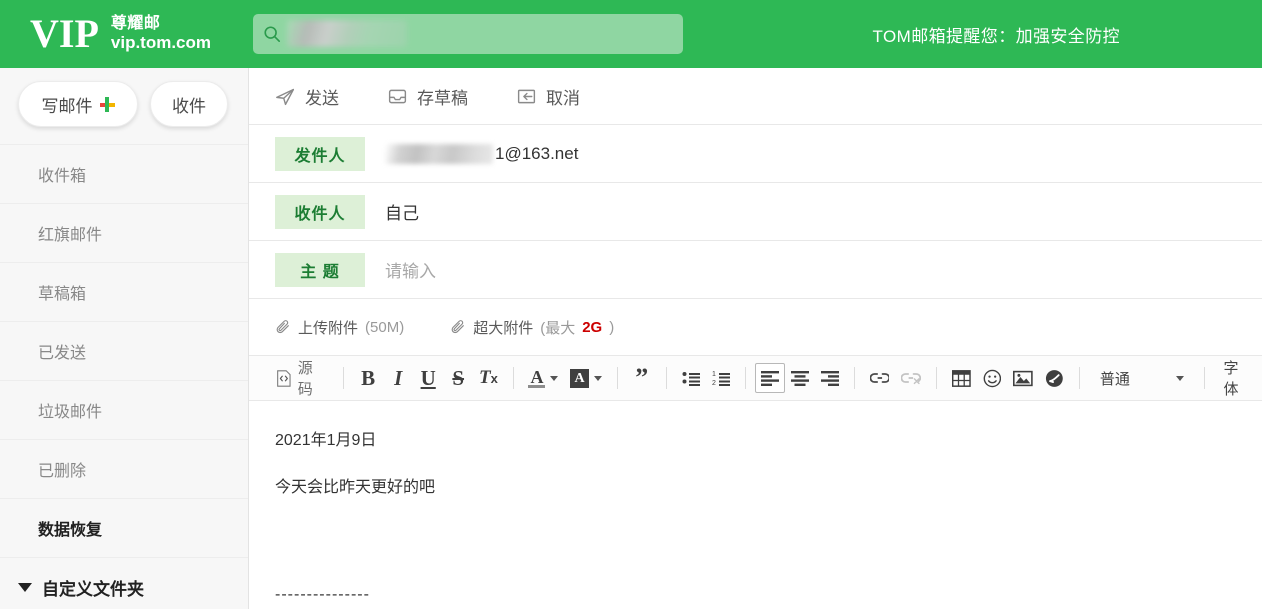 Image resolution: width=1262 pixels, height=609 pixels. I want to click on signature-icon, so click(1054, 378).